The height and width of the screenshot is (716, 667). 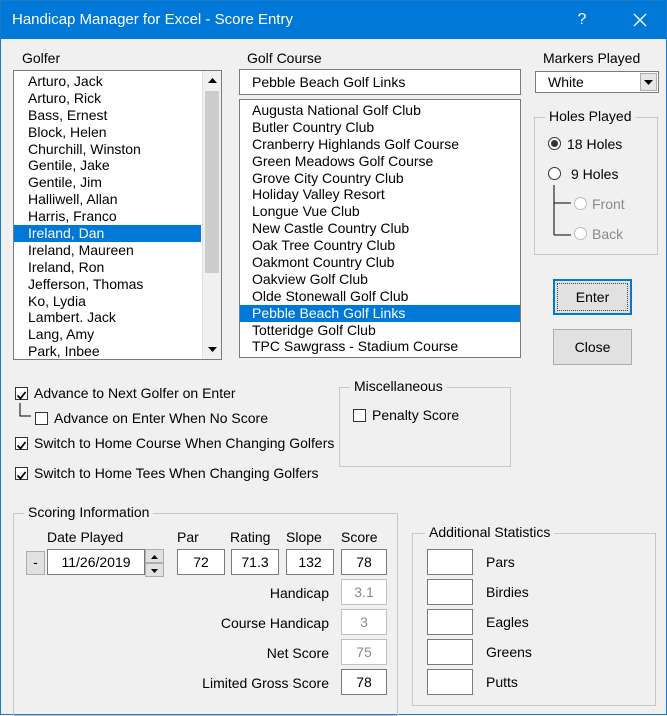 What do you see at coordinates (590, 116) in the screenshot?
I see `holes-played-label: Holes Played` at bounding box center [590, 116].